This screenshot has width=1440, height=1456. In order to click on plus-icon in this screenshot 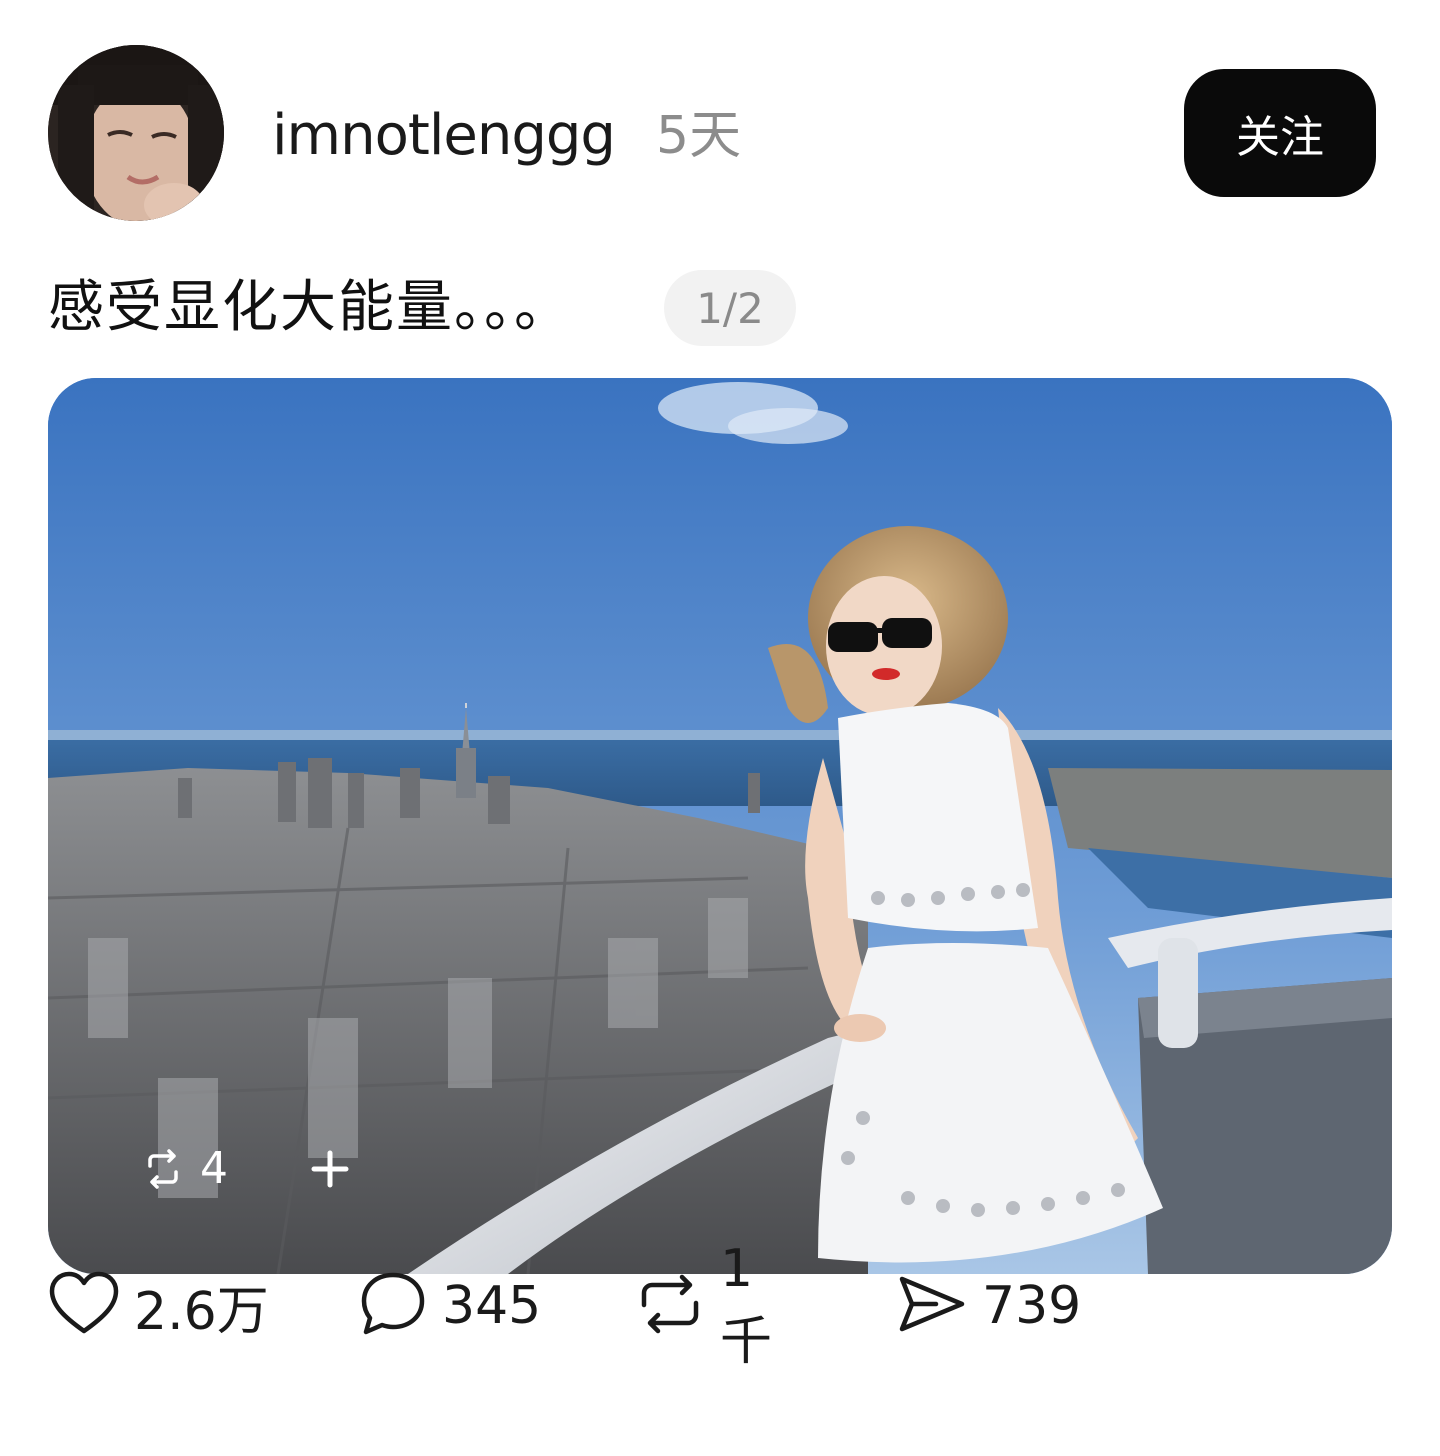, I will do `click(330, 1169)`.